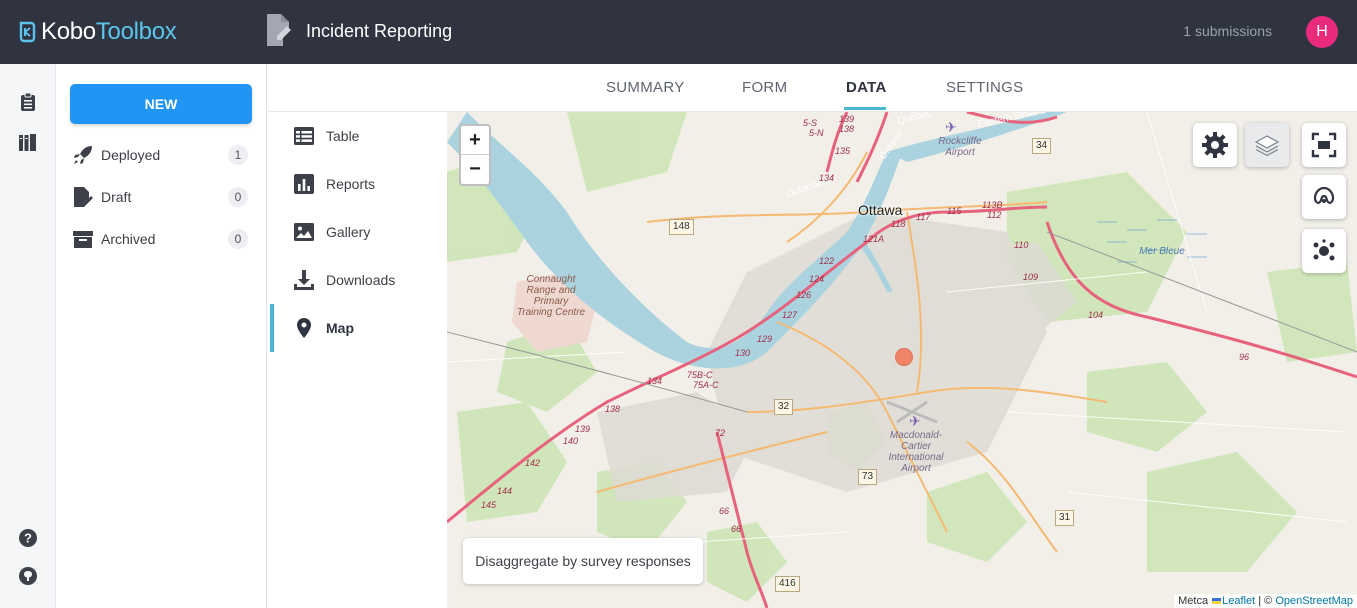 The image size is (1357, 608). I want to click on route-number: 113B, so click(992, 205).